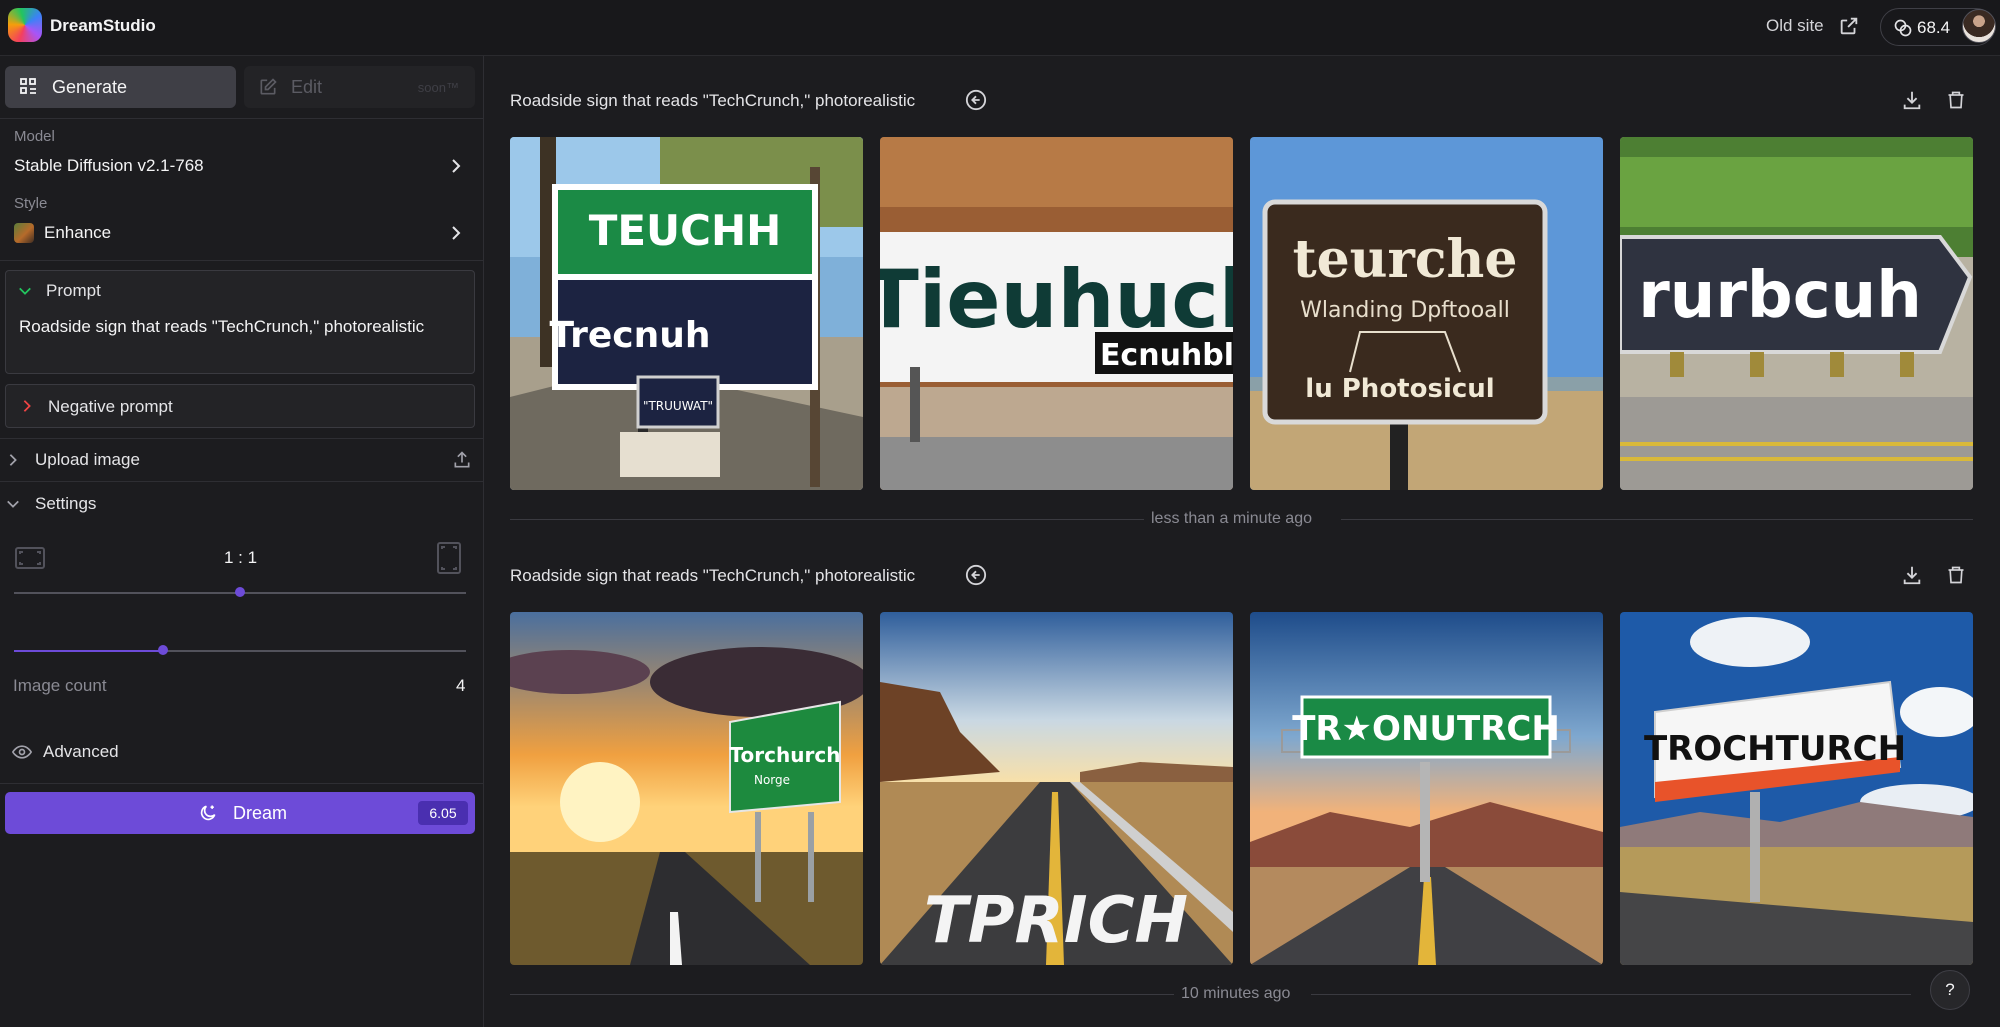 This screenshot has height=1027, width=2000. I want to click on tab-generate: Generate, so click(120, 87).